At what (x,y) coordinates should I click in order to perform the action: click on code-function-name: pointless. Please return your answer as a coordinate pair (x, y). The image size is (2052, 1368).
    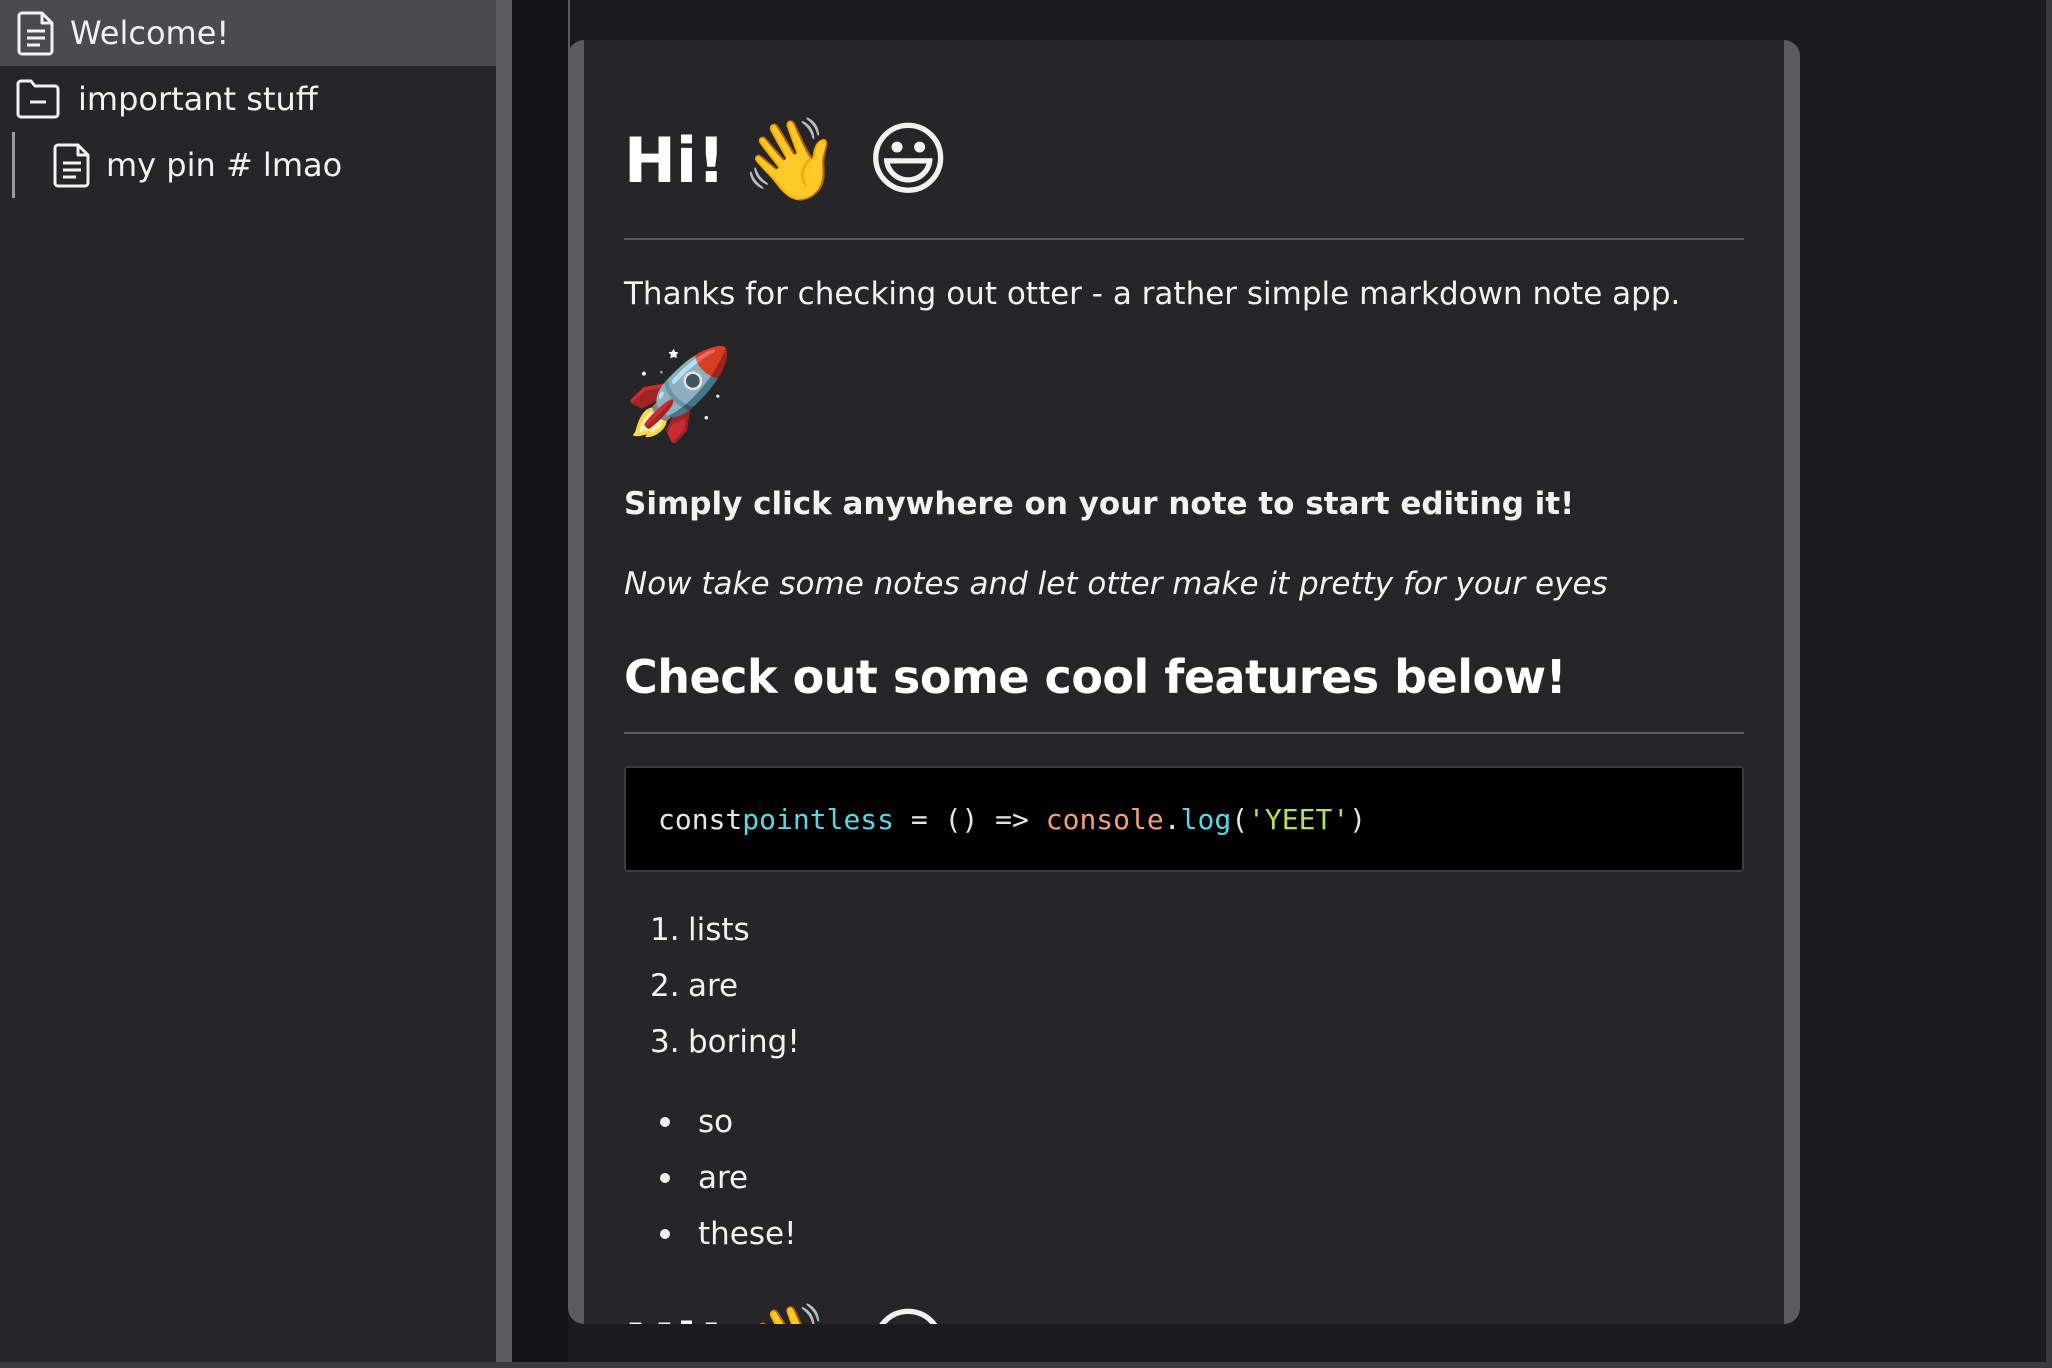
    Looking at the image, I should click on (818, 819).